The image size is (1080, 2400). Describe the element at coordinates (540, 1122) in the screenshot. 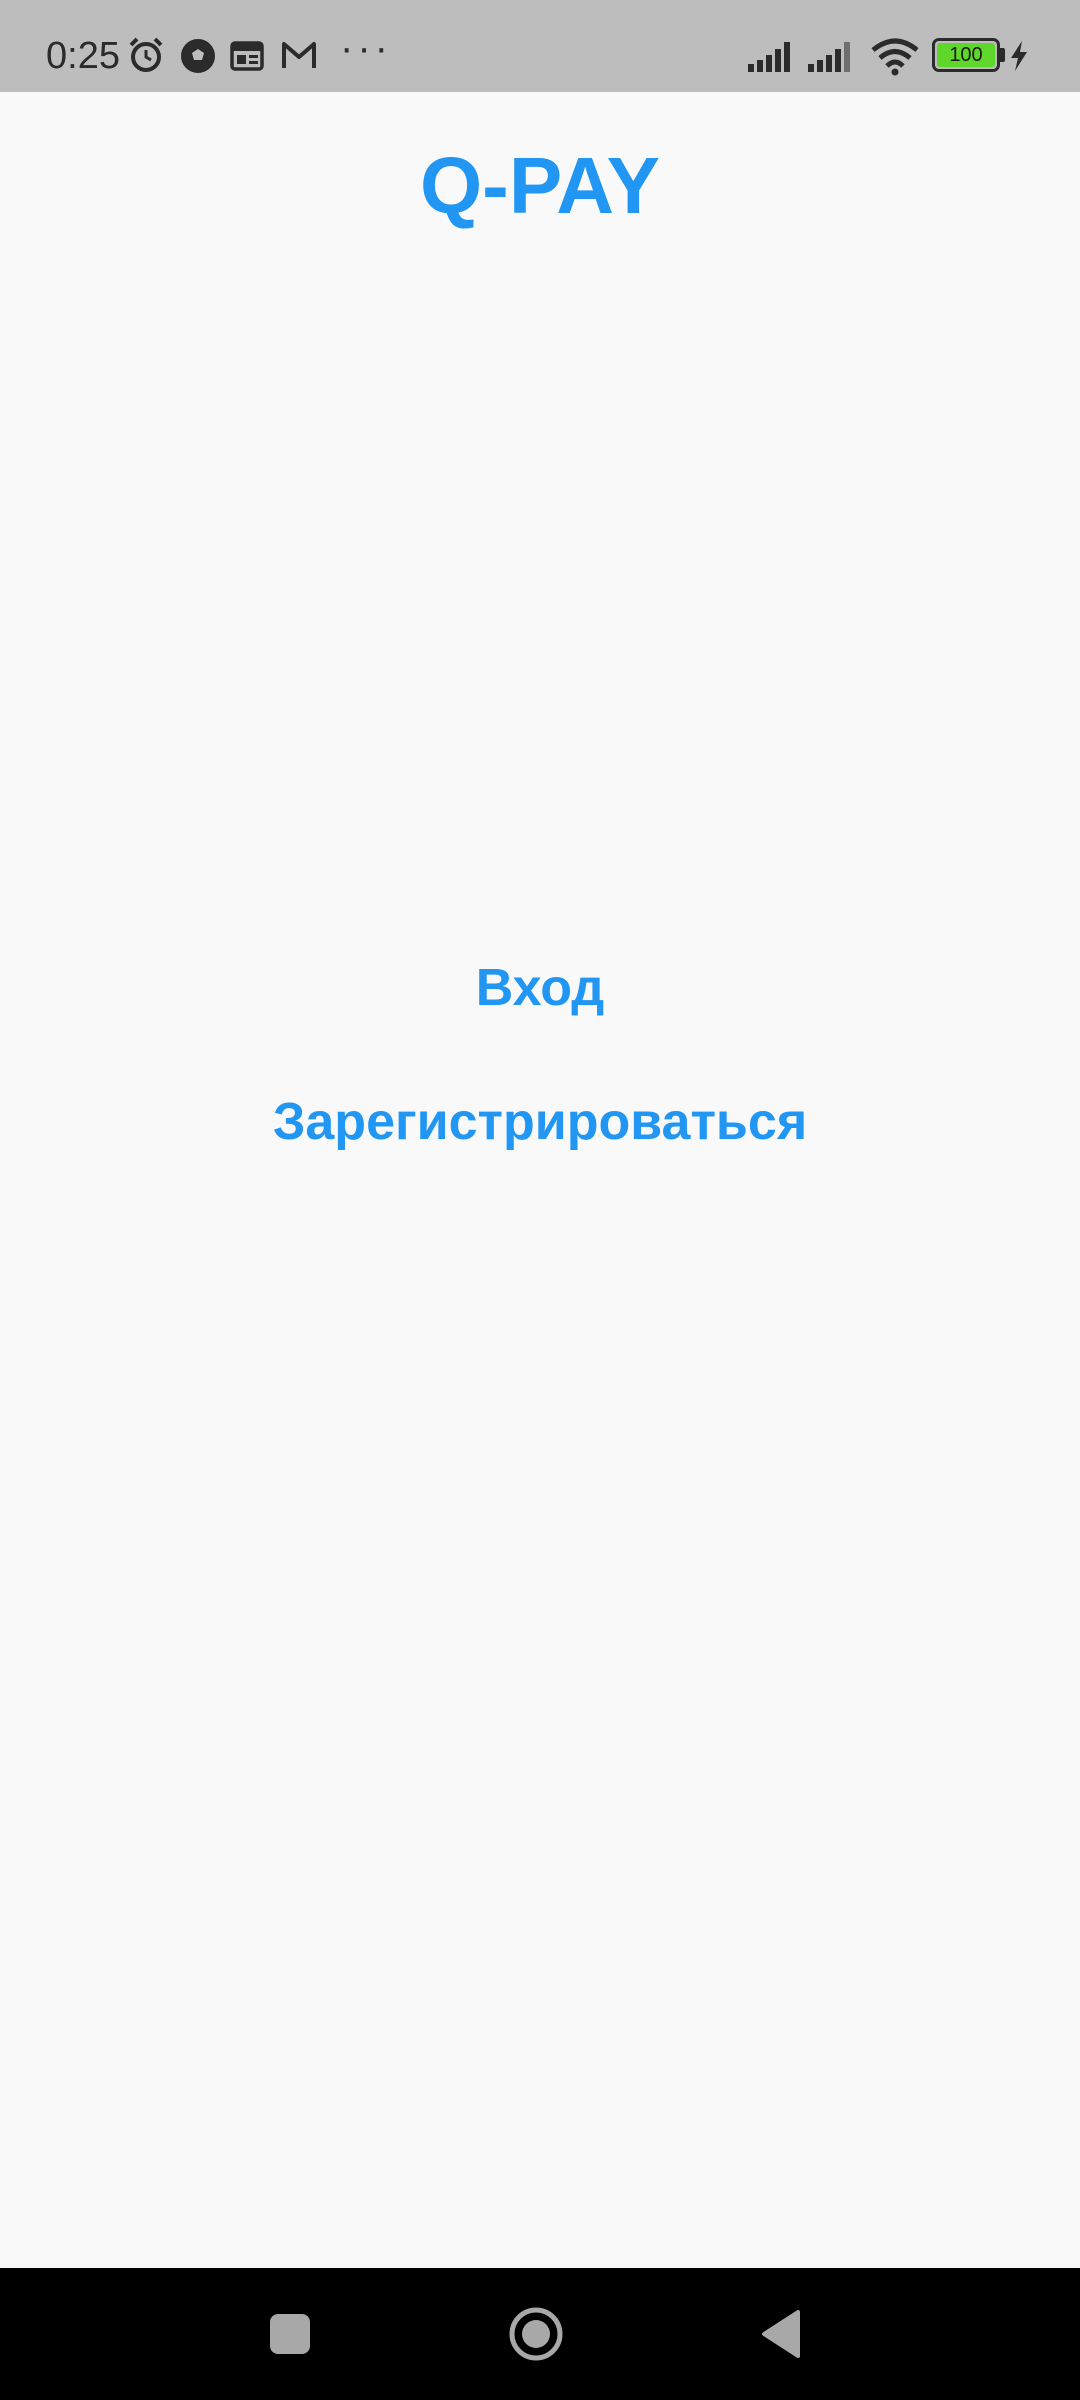

I see `register-button: Зарегистрироваться` at that location.